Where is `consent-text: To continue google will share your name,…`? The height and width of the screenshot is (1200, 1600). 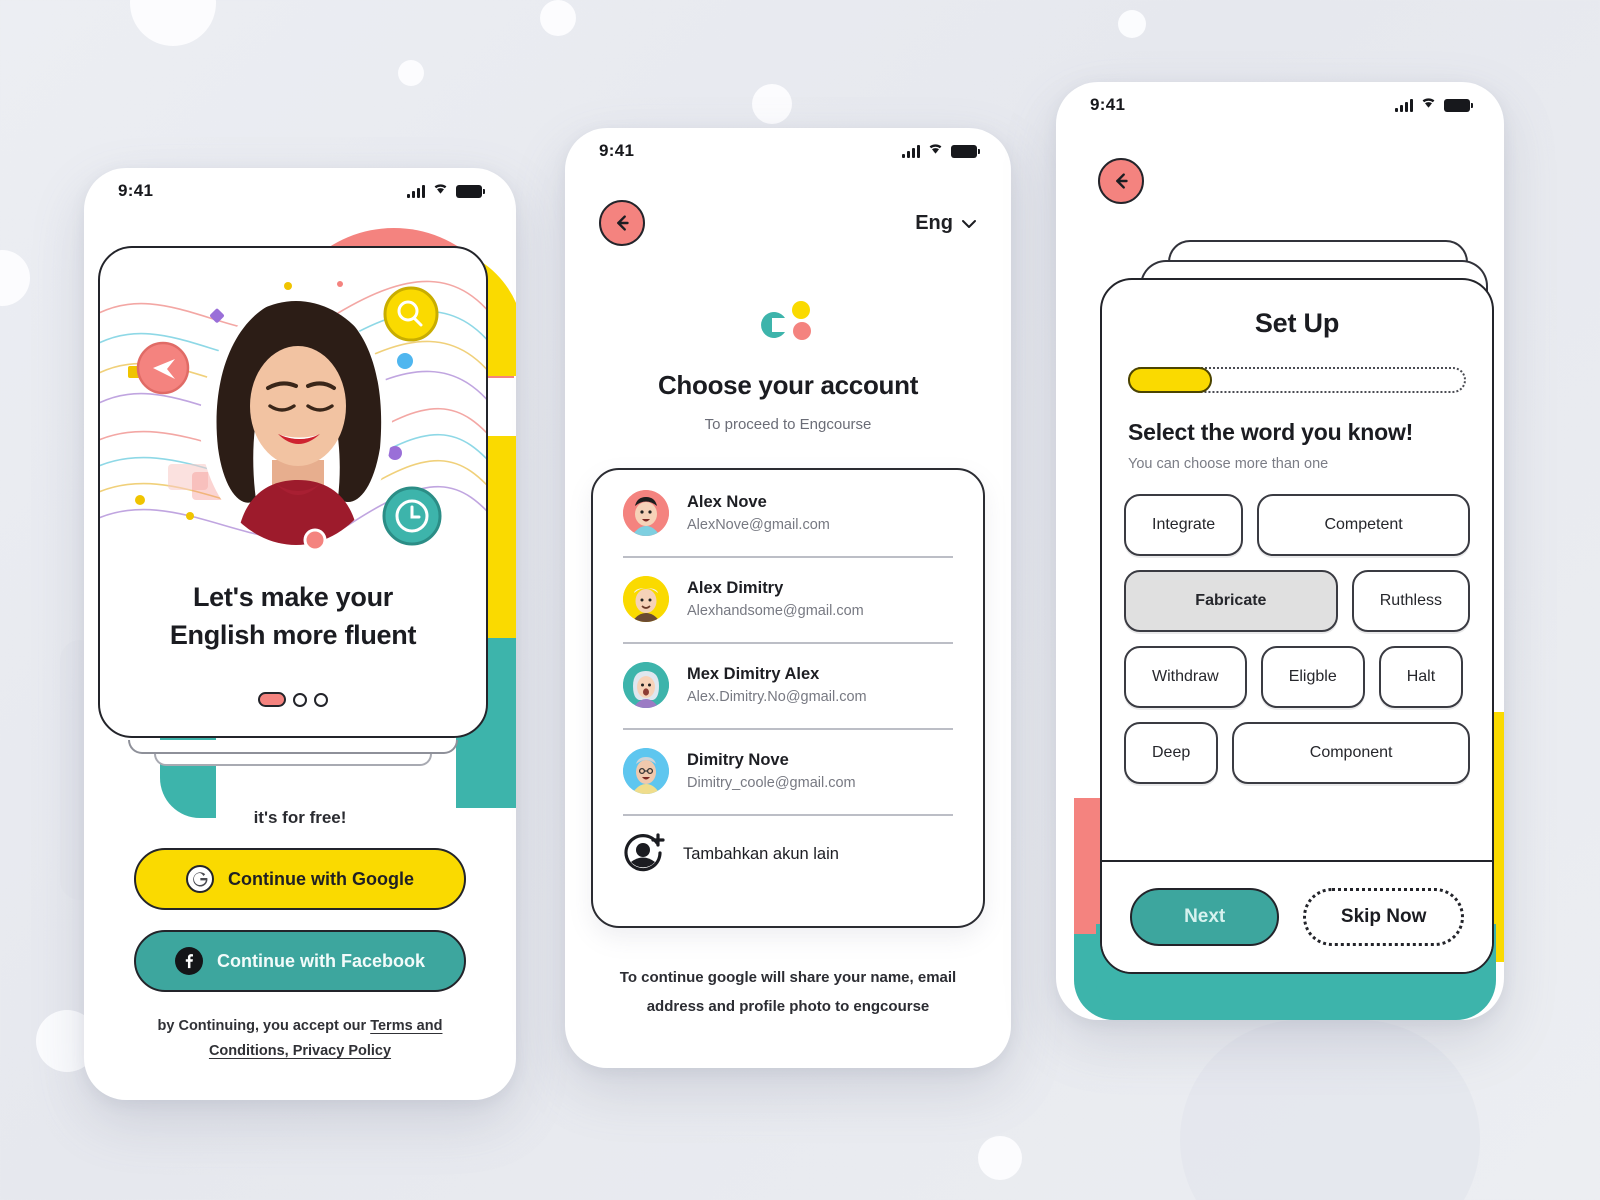 consent-text: To continue google will share your name,… is located at coordinates (788, 992).